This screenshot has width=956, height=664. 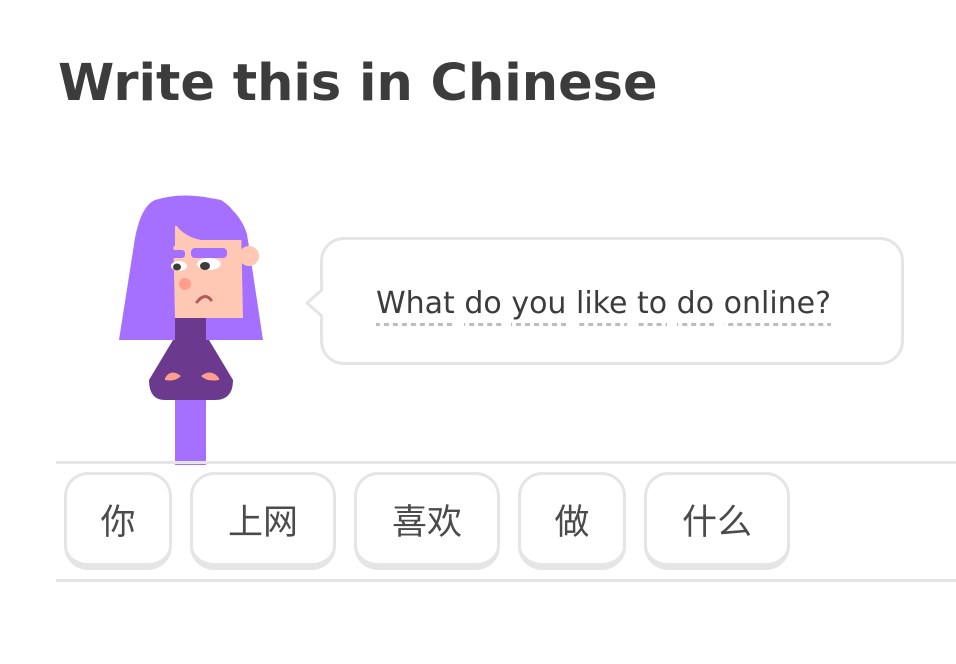 I want to click on prompt-word: online?, so click(x=777, y=305).